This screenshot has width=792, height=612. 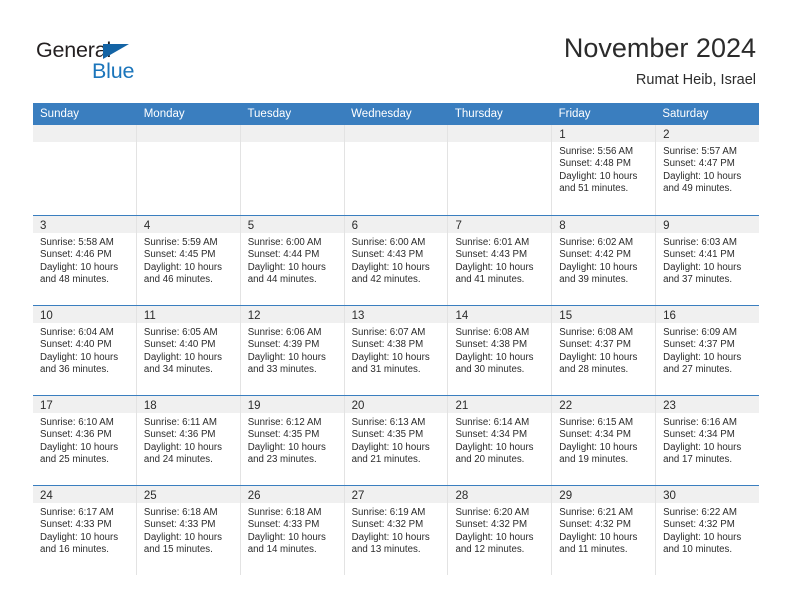 What do you see at coordinates (282, 460) in the screenshot?
I see `daylight-text-line2: and 23 minutes.` at bounding box center [282, 460].